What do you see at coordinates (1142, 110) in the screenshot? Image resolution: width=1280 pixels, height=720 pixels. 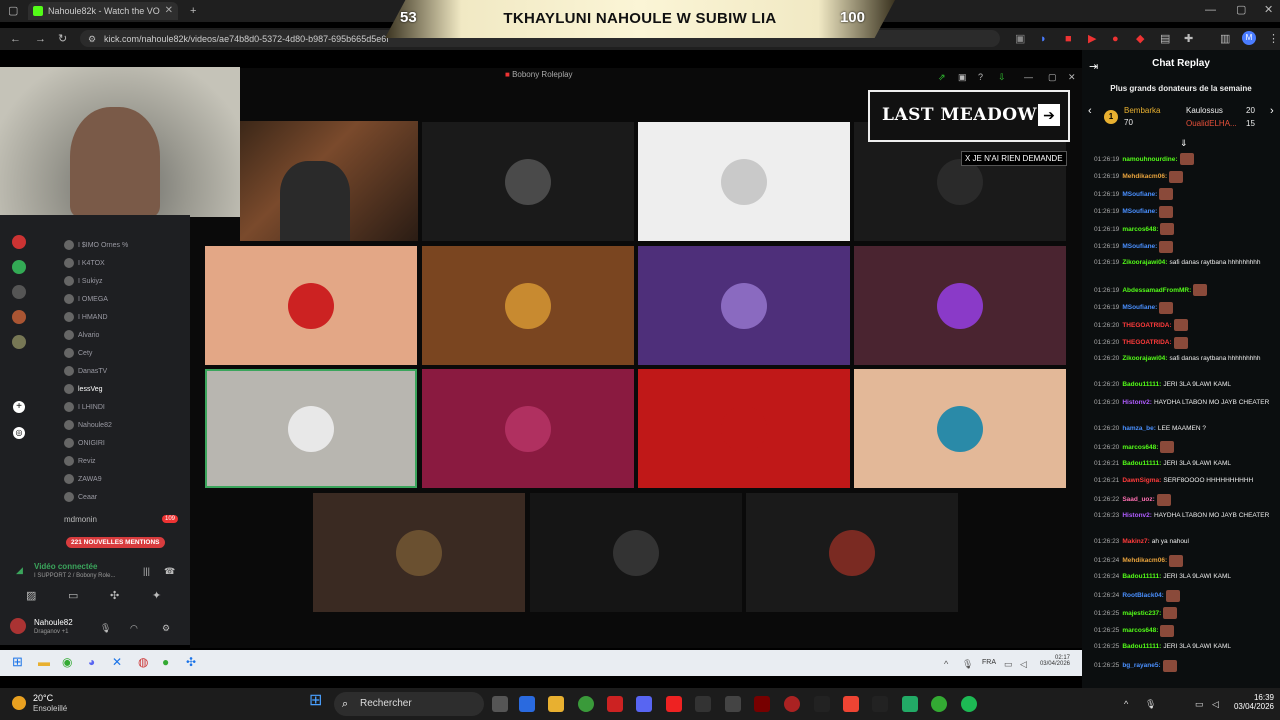 I see `donor-name: Bembarka` at bounding box center [1142, 110].